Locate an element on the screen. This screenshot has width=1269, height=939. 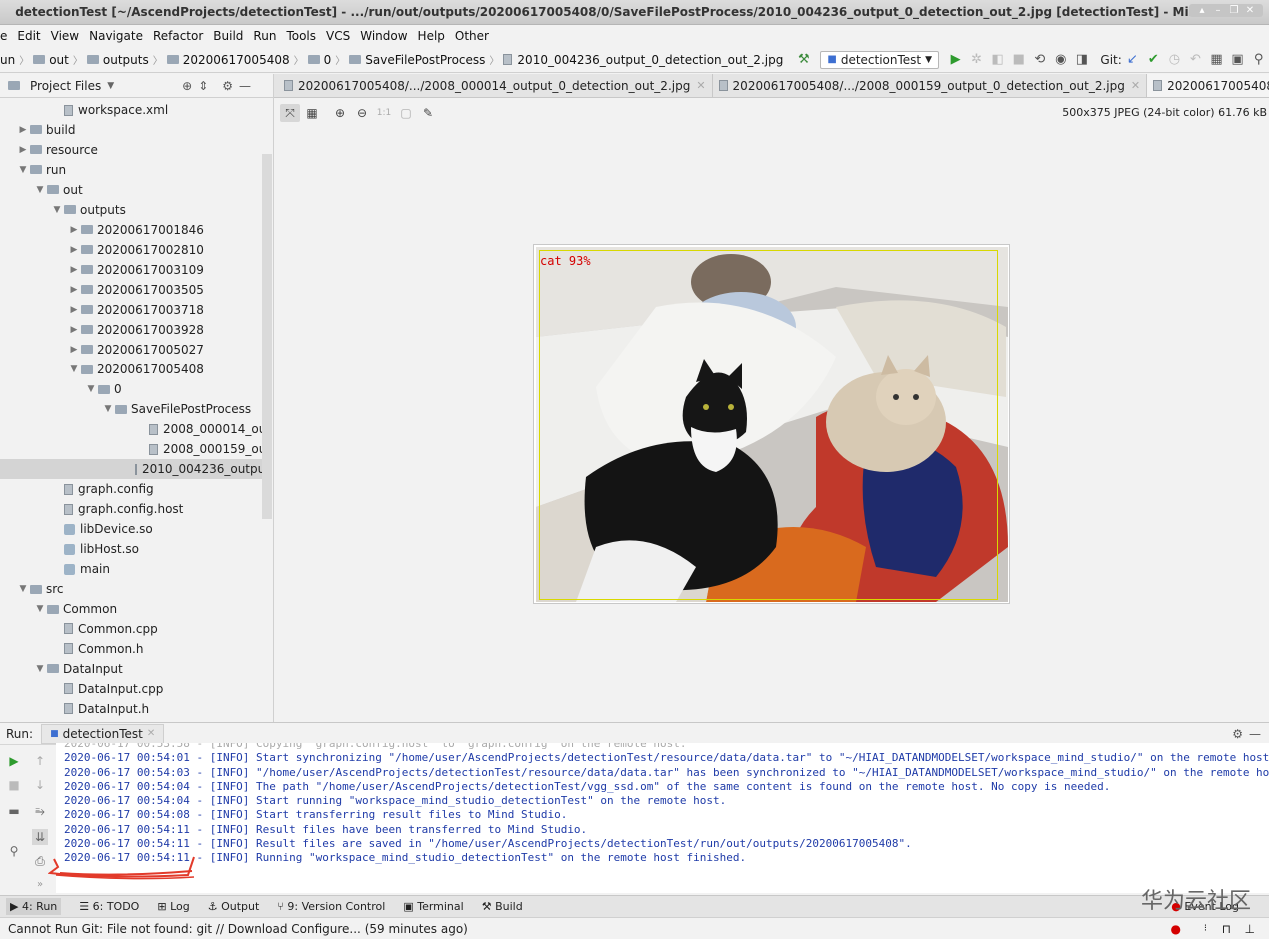
tree-folder: ▶ 20200617001846 is located at coordinates (135, 230).